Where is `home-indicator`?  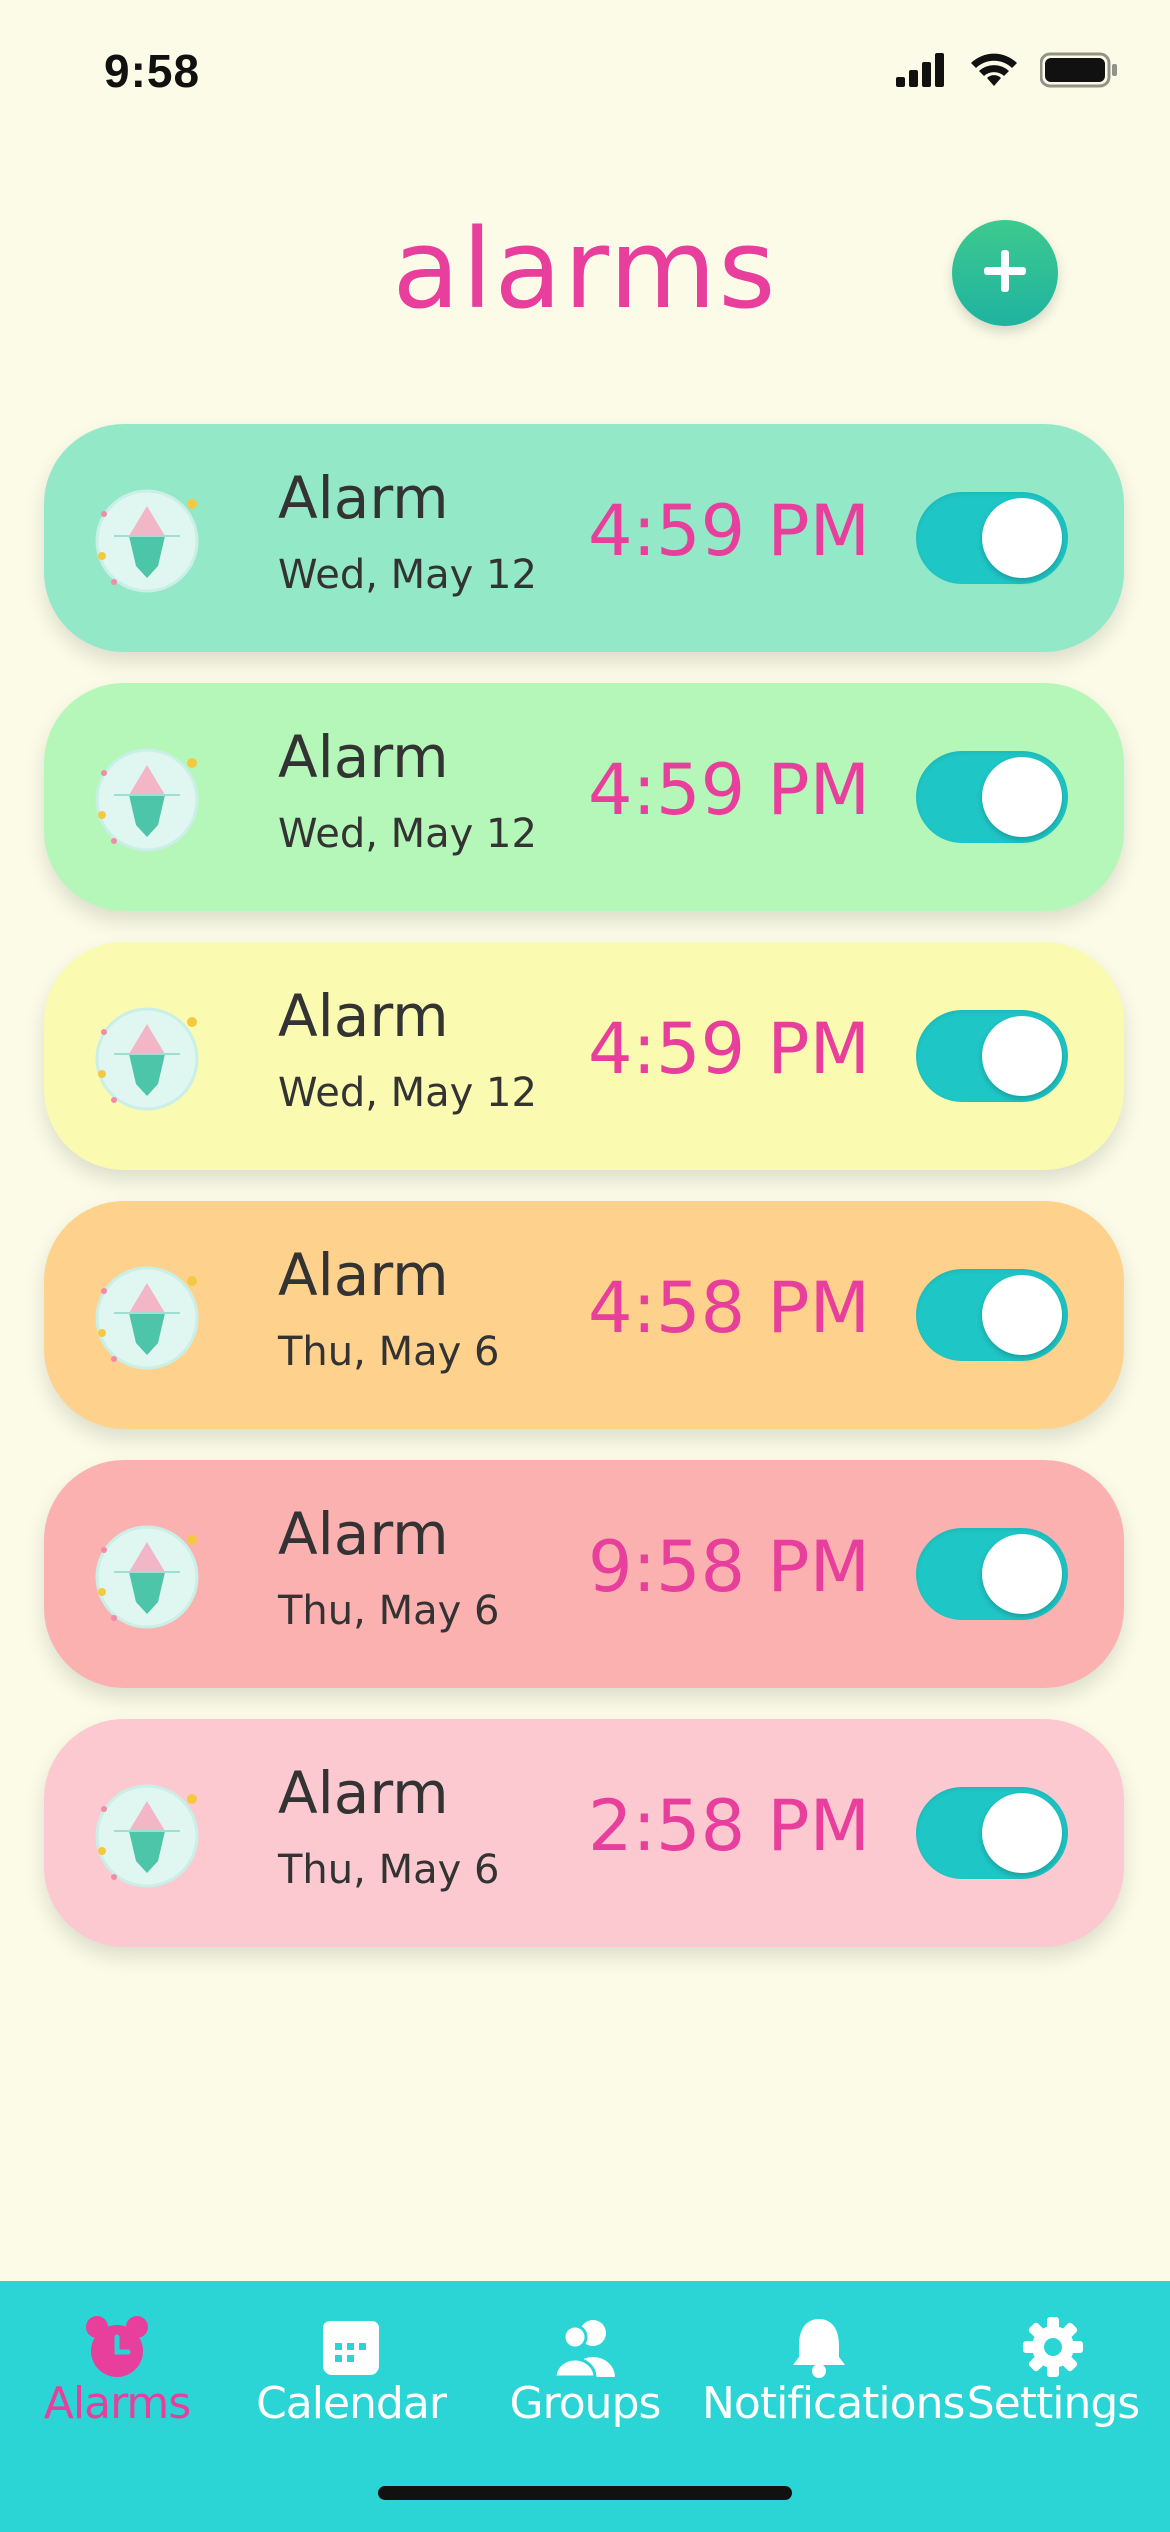 home-indicator is located at coordinates (585, 2493).